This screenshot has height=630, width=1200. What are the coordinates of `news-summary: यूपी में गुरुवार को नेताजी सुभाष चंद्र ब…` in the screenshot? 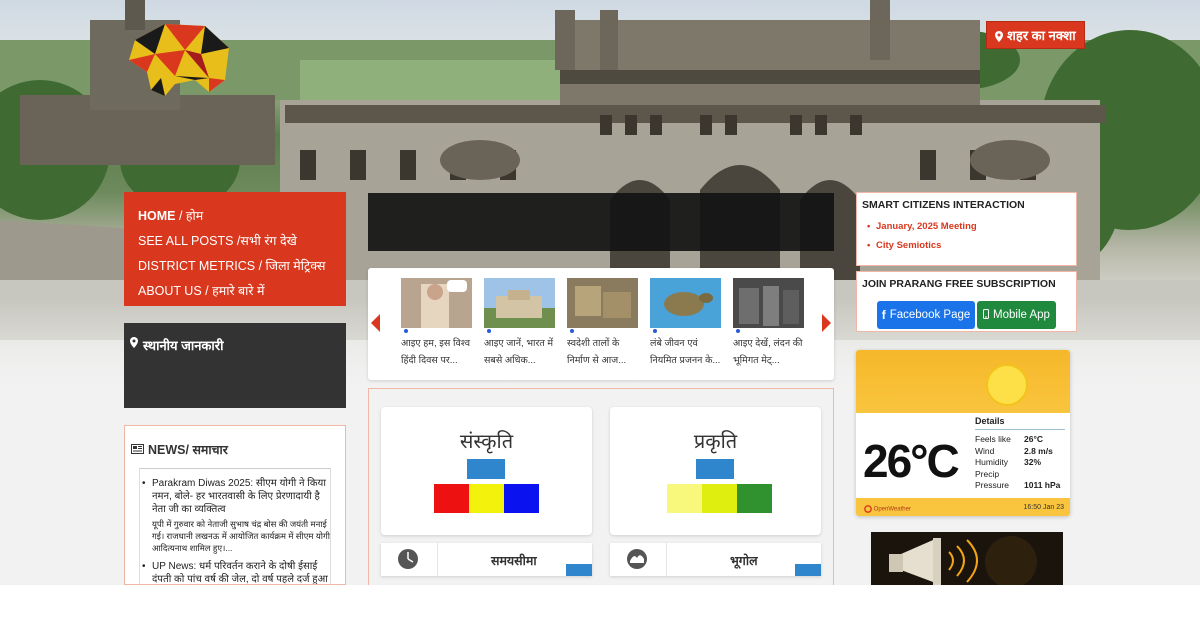 It's located at (241, 536).